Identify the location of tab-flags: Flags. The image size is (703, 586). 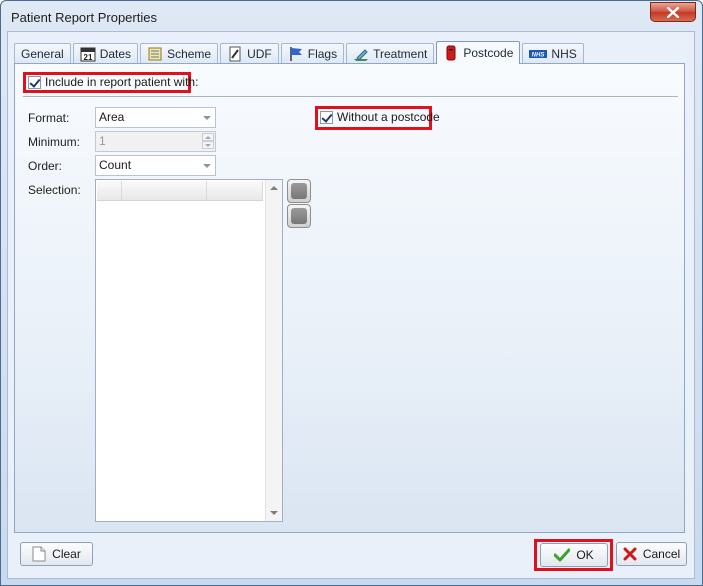
(312, 53).